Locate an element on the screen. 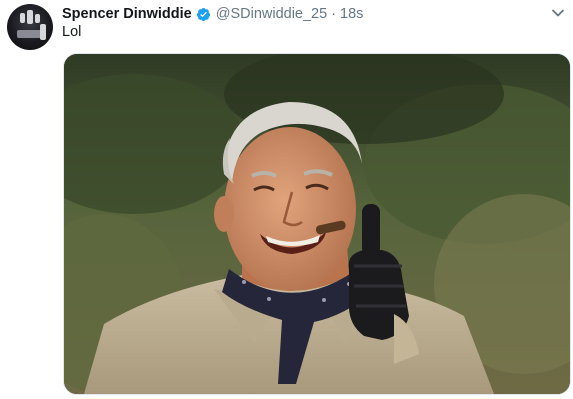 Image resolution: width=573 pixels, height=399 pixels. tweet-header: Spencer Dinwiddie @SDinwiddie_25 · 18s is located at coordinates (212, 14).